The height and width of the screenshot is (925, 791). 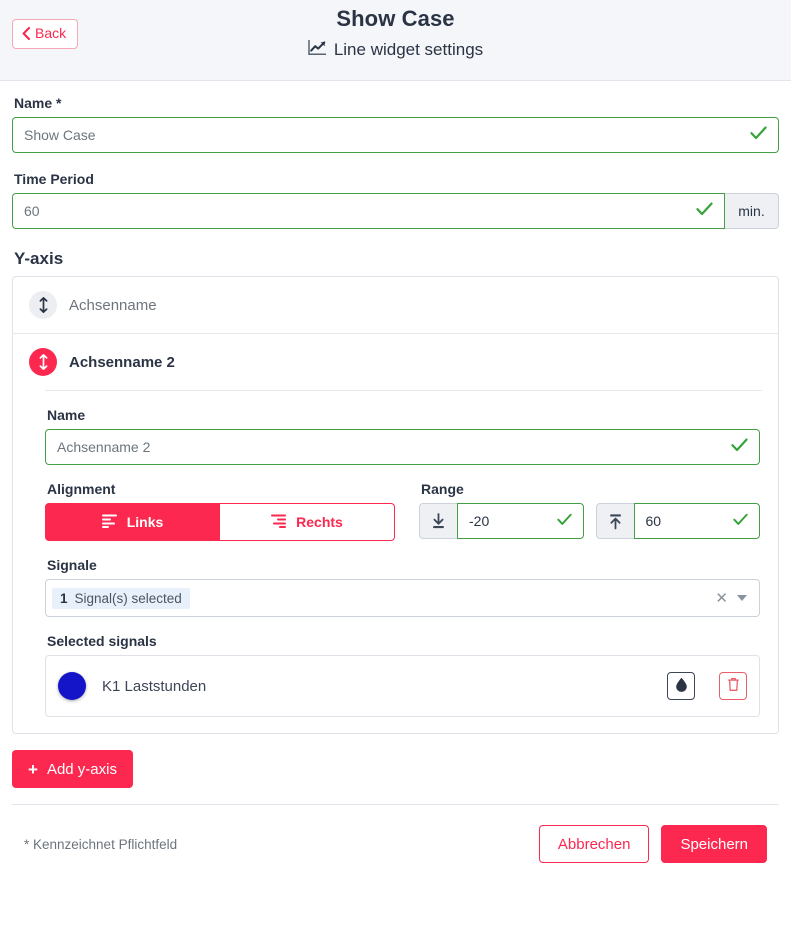 I want to click on signal-name: K1 Laststunden, so click(x=154, y=686).